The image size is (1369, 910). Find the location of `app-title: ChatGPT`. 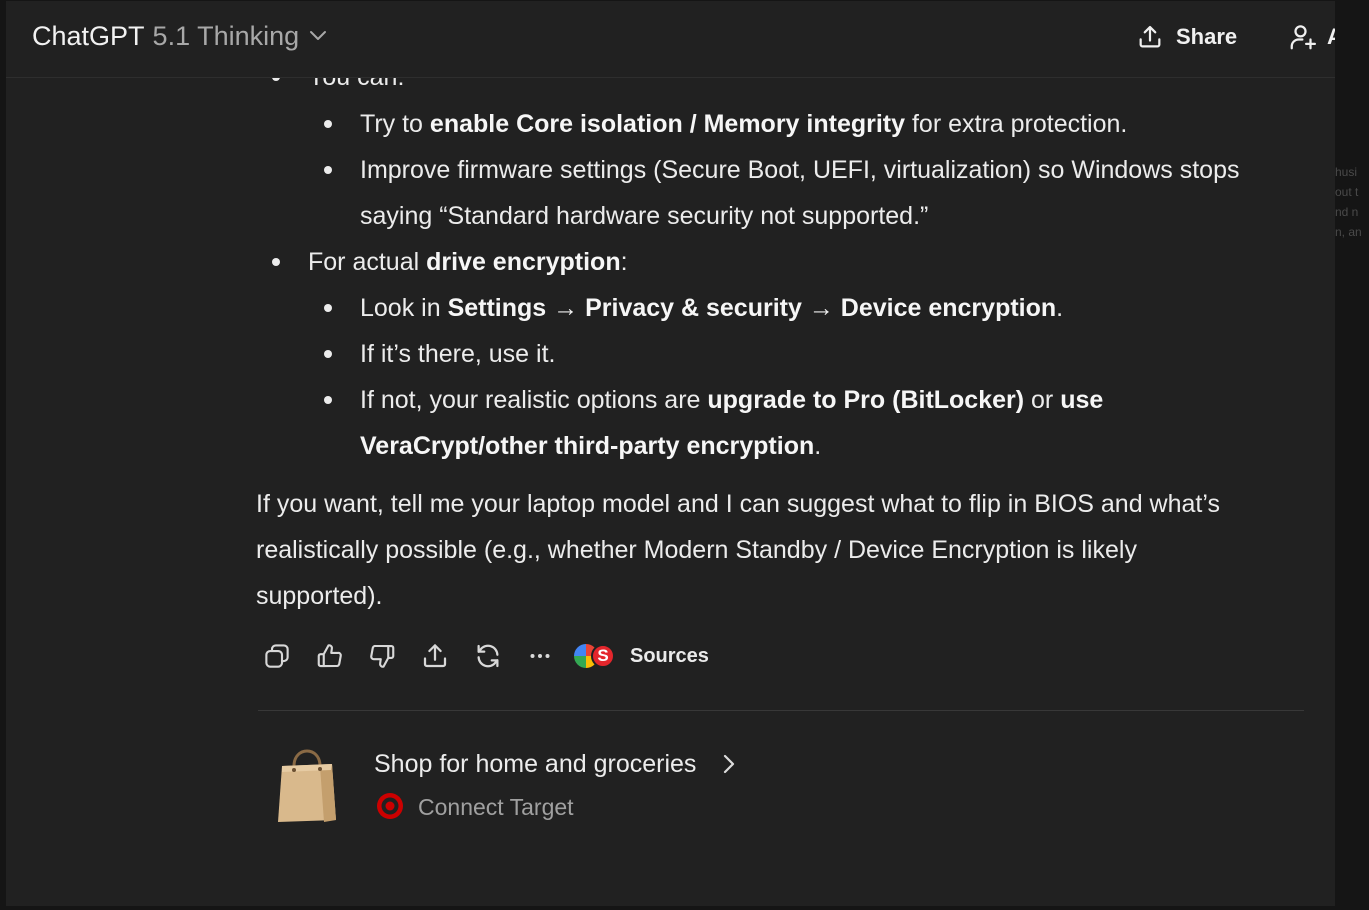

app-title: ChatGPT is located at coordinates (88, 35).